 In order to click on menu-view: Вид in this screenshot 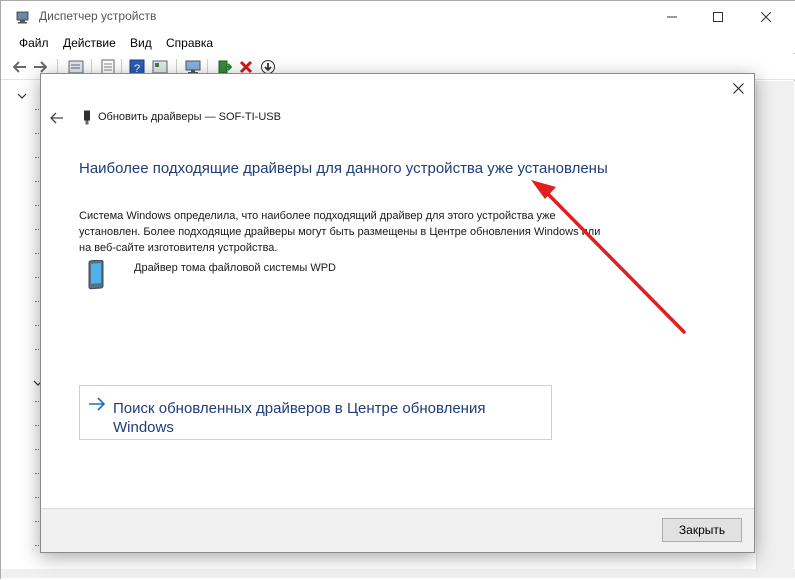, I will do `click(141, 43)`.